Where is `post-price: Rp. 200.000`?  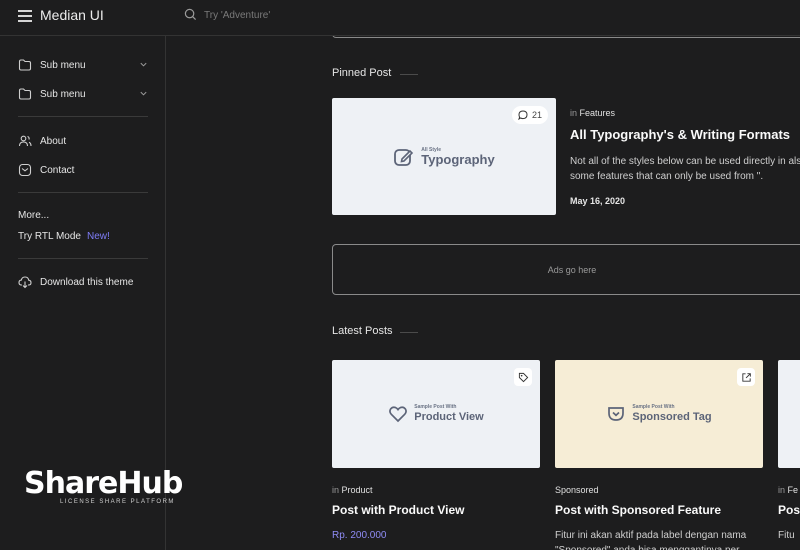
post-price: Rp. 200.000 is located at coordinates (359, 535).